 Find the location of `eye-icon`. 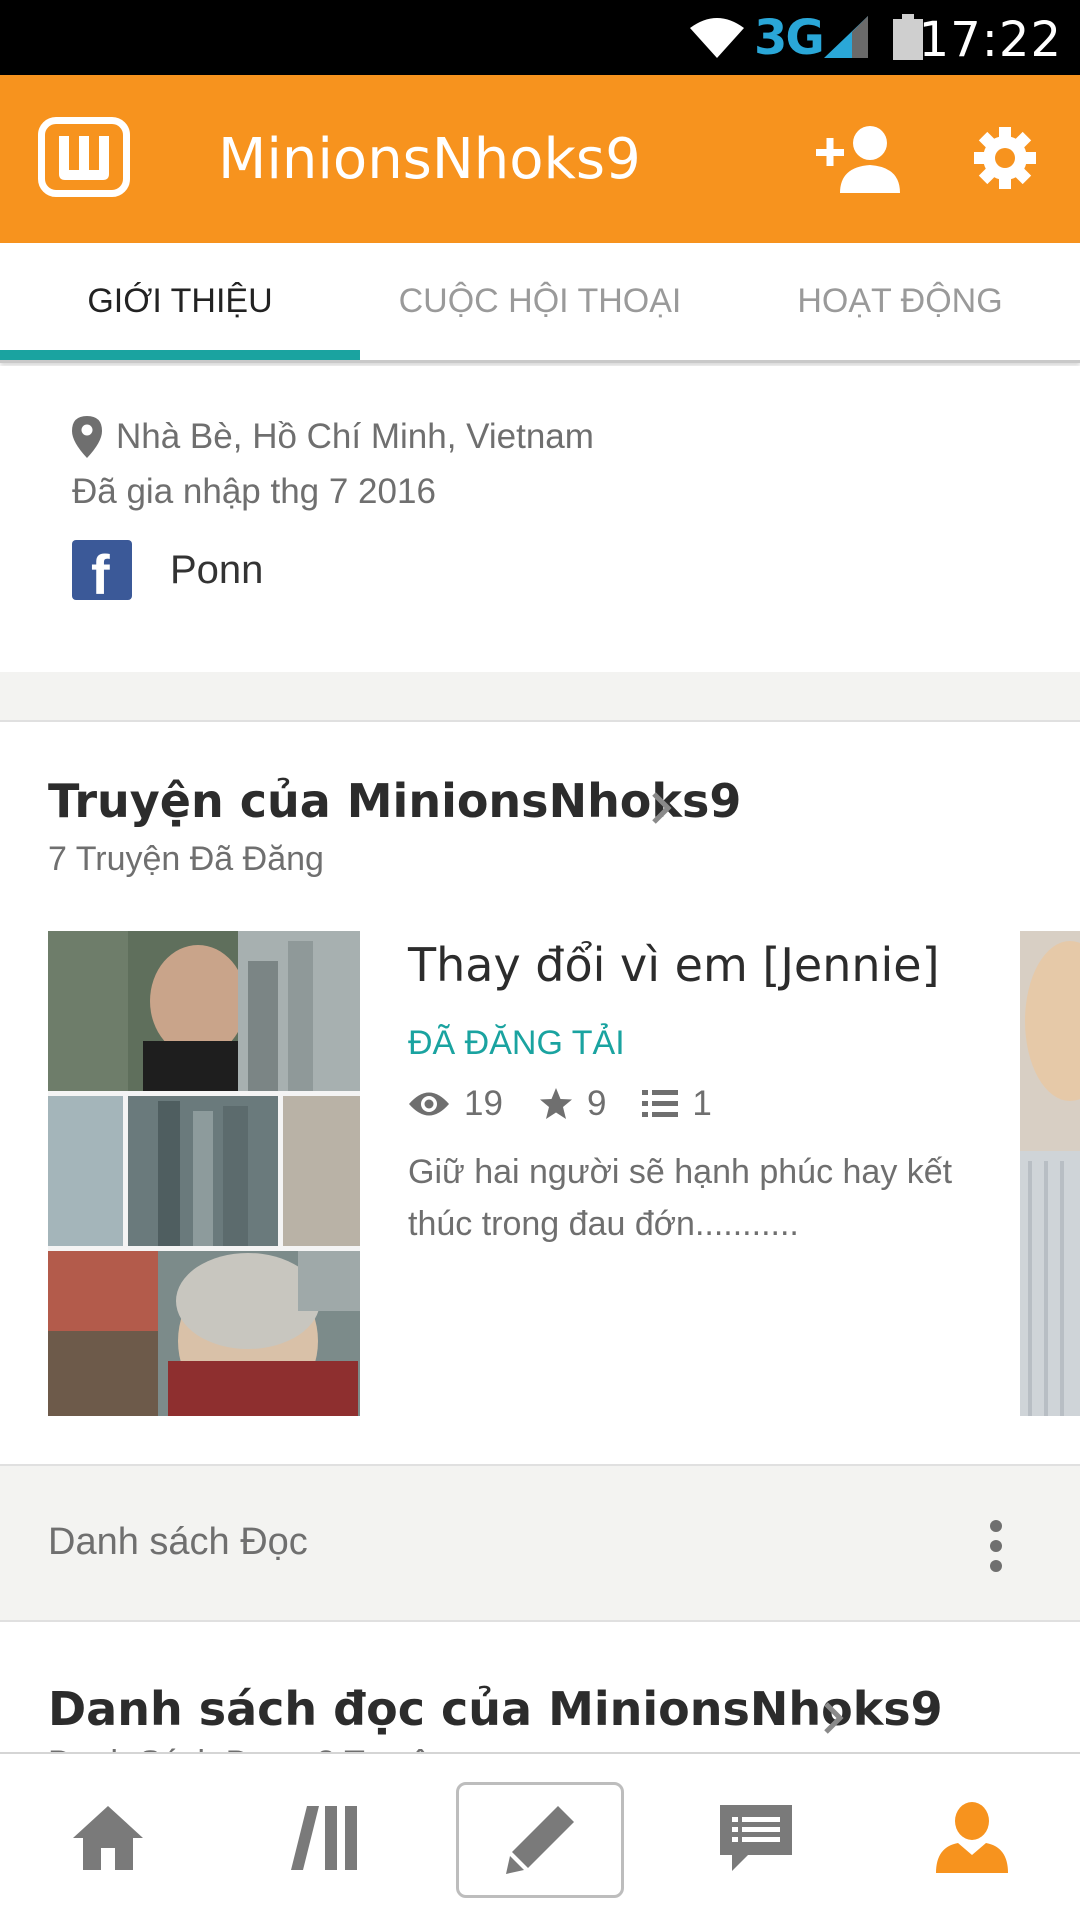

eye-icon is located at coordinates (429, 1104).